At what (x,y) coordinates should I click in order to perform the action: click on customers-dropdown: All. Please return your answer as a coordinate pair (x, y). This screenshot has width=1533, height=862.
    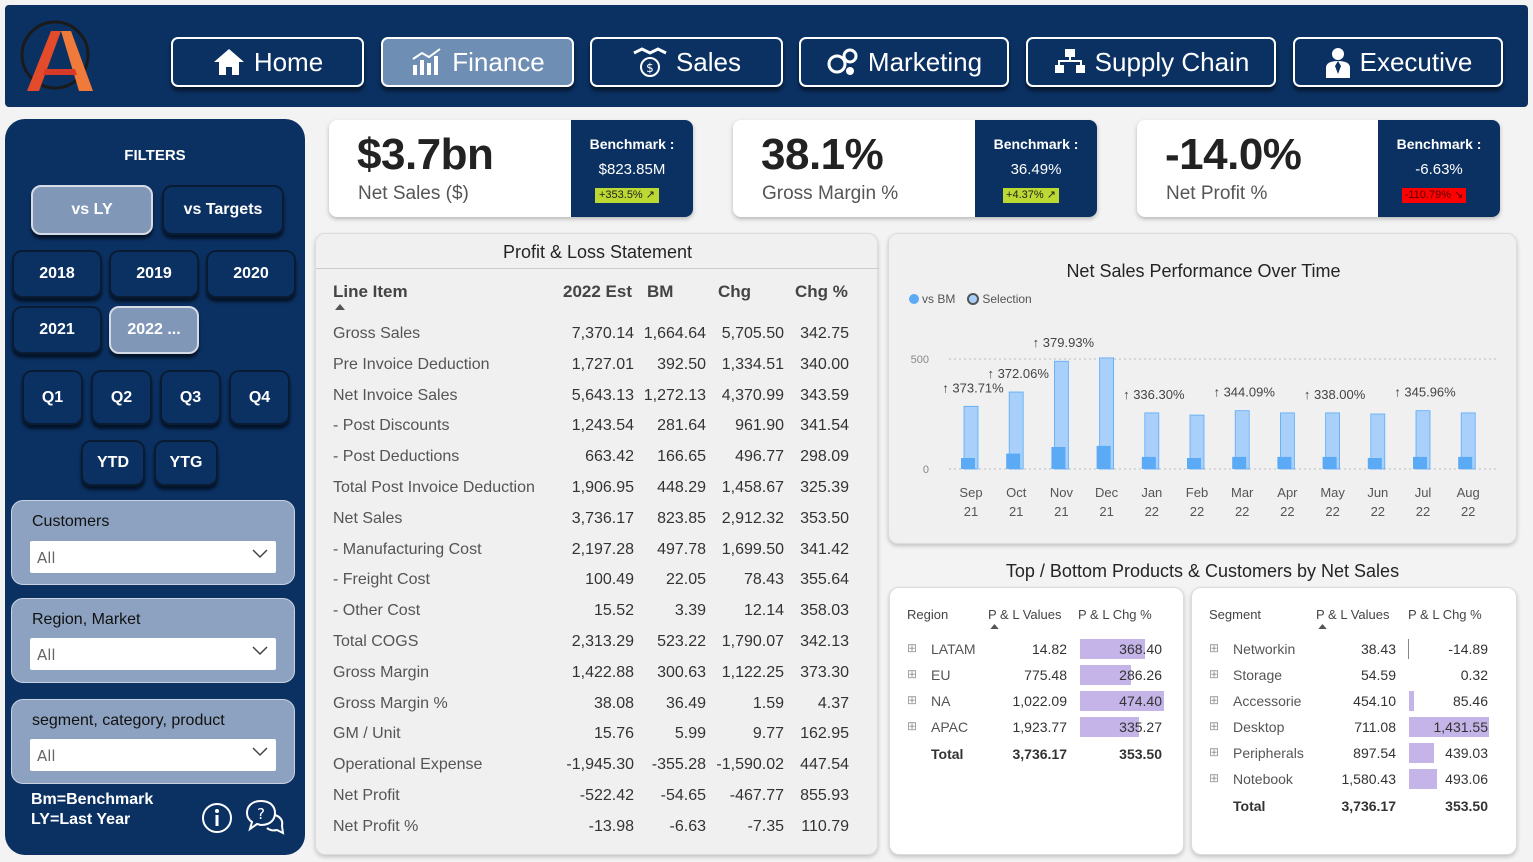
    Looking at the image, I should click on (153, 557).